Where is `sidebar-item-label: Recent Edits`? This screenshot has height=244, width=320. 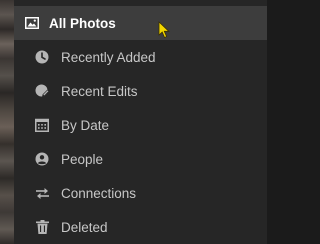
sidebar-item-label: Recent Edits is located at coordinates (99, 91).